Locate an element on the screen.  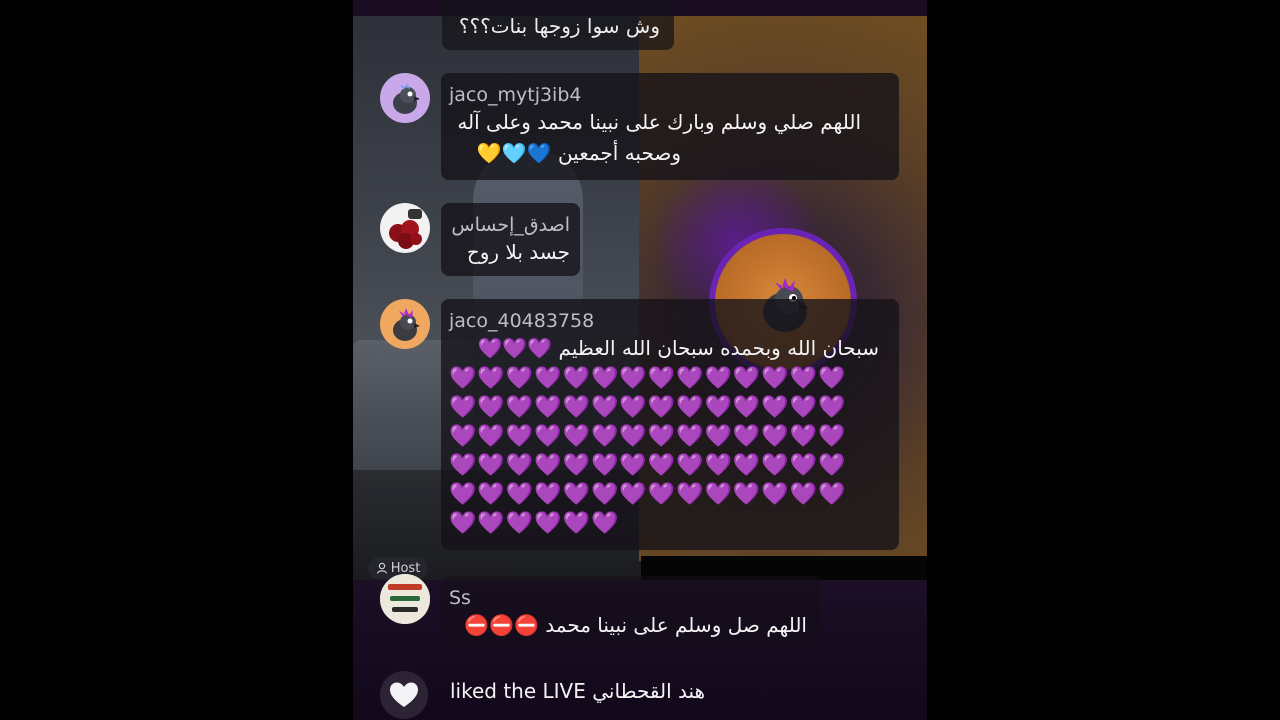
liked-text: liked the LIVE هند القحطاني is located at coordinates (578, 691).